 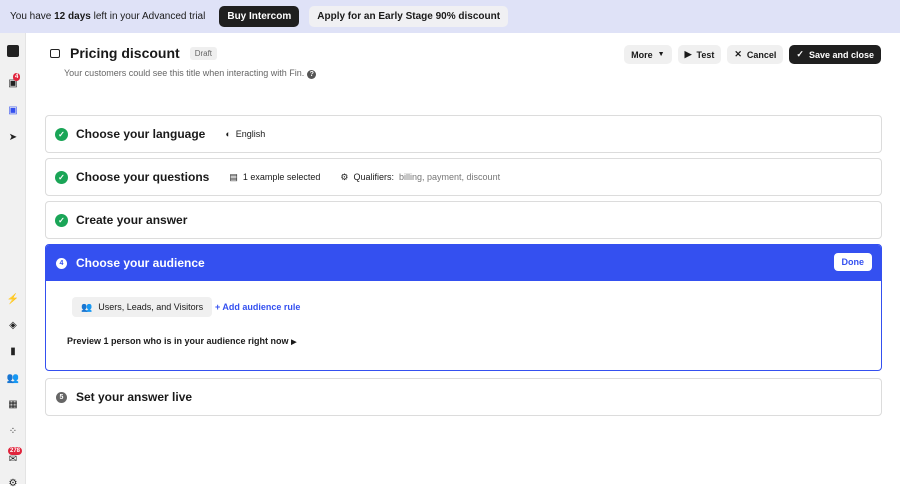 I want to click on sidebar-toggle-icon, so click(x=55, y=53).